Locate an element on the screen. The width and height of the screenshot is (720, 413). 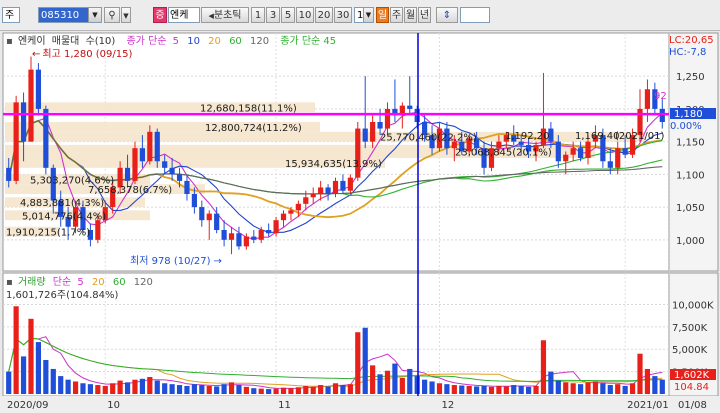
updown-button: ⇕ is located at coordinates (447, 15).